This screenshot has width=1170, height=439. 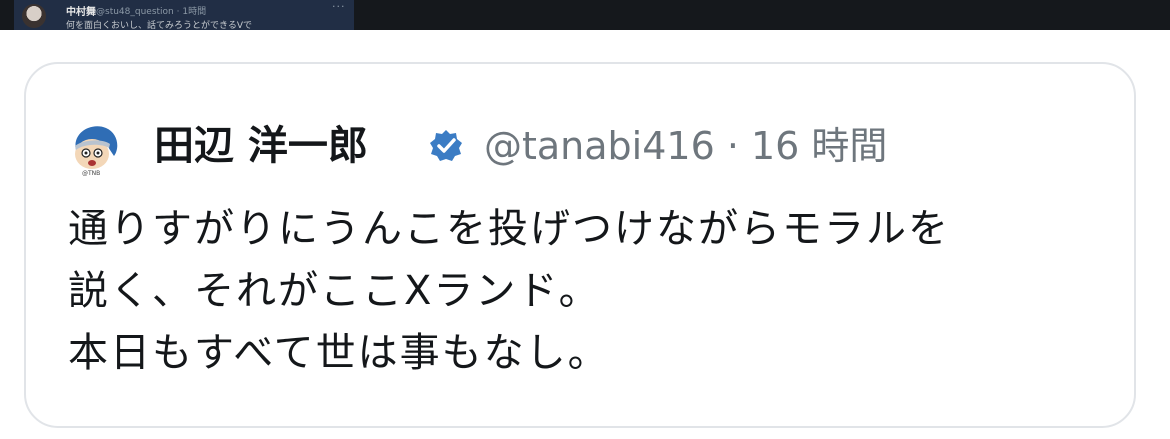 What do you see at coordinates (81, 10) in the screenshot?
I see `previous-tweet-author-name: 中村舞` at bounding box center [81, 10].